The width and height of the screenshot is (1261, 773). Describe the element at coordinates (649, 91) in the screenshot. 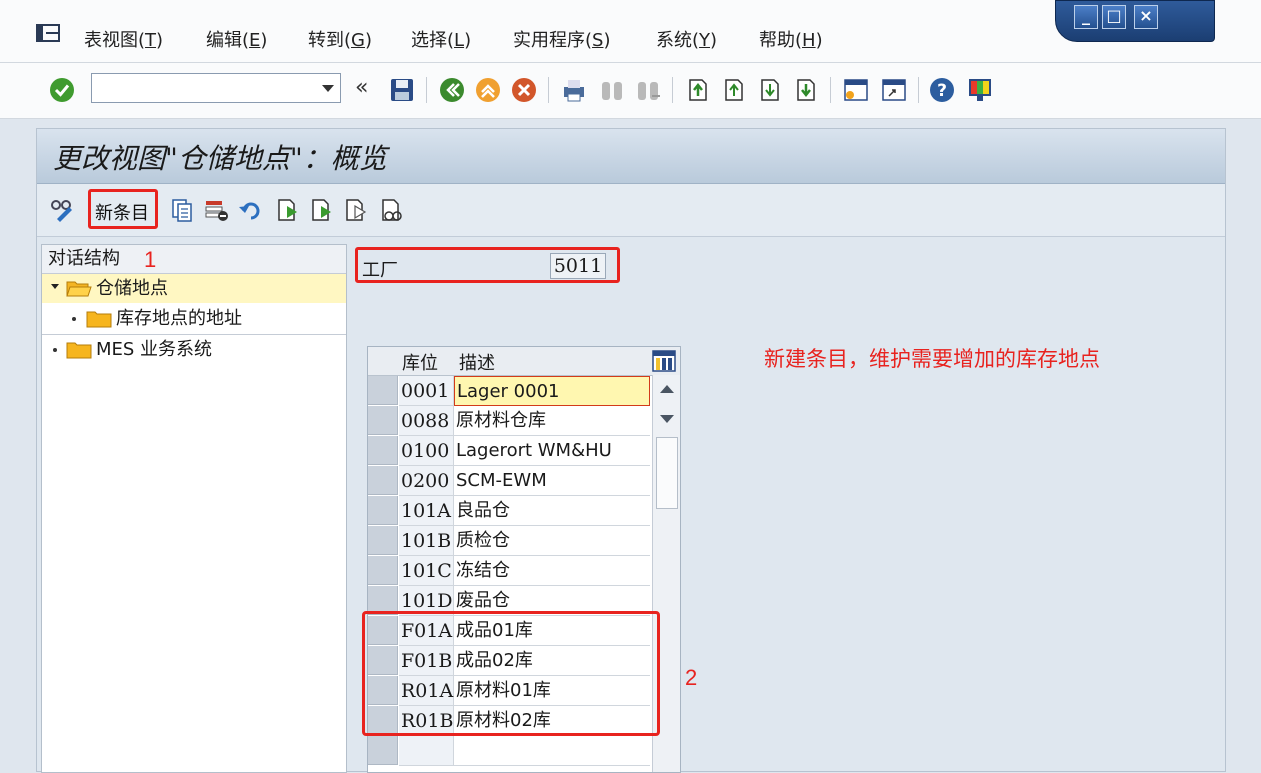

I see `find-next-icon` at that location.